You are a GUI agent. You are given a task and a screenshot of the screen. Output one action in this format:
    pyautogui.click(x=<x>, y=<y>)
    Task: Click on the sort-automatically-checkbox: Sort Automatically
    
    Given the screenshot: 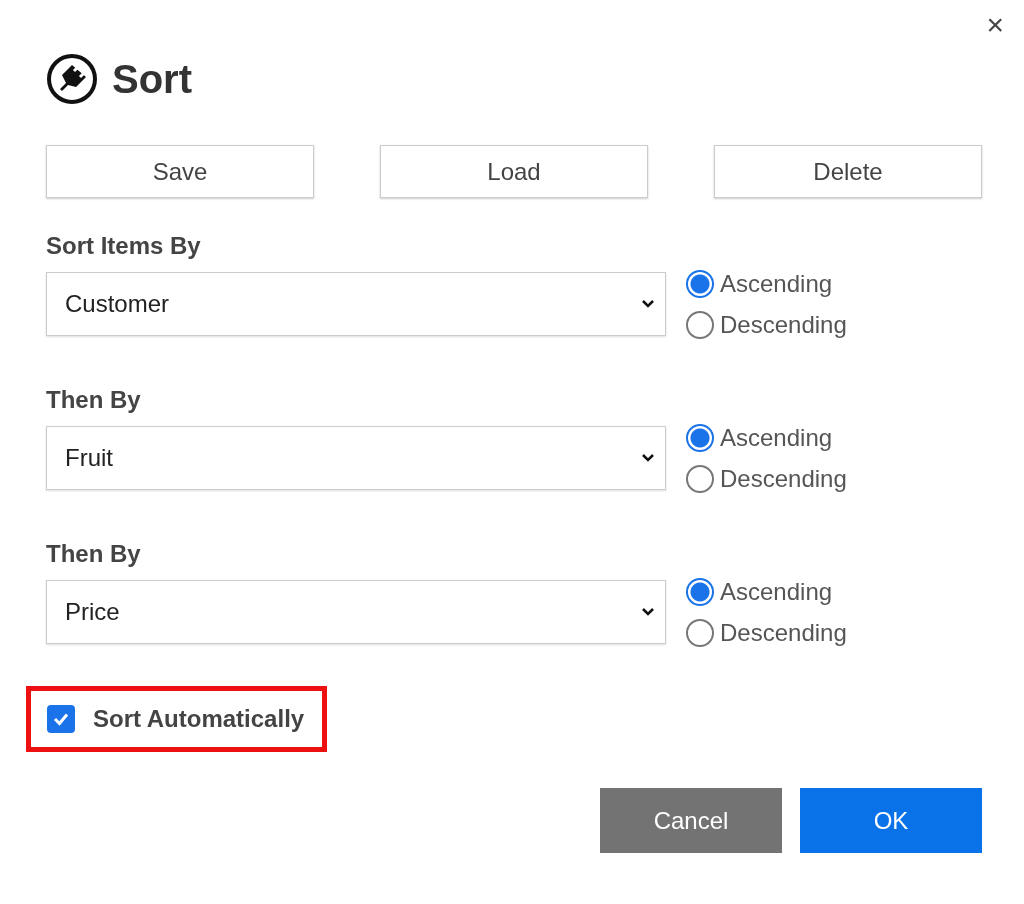 What is the action you would take?
    pyautogui.click(x=176, y=719)
    